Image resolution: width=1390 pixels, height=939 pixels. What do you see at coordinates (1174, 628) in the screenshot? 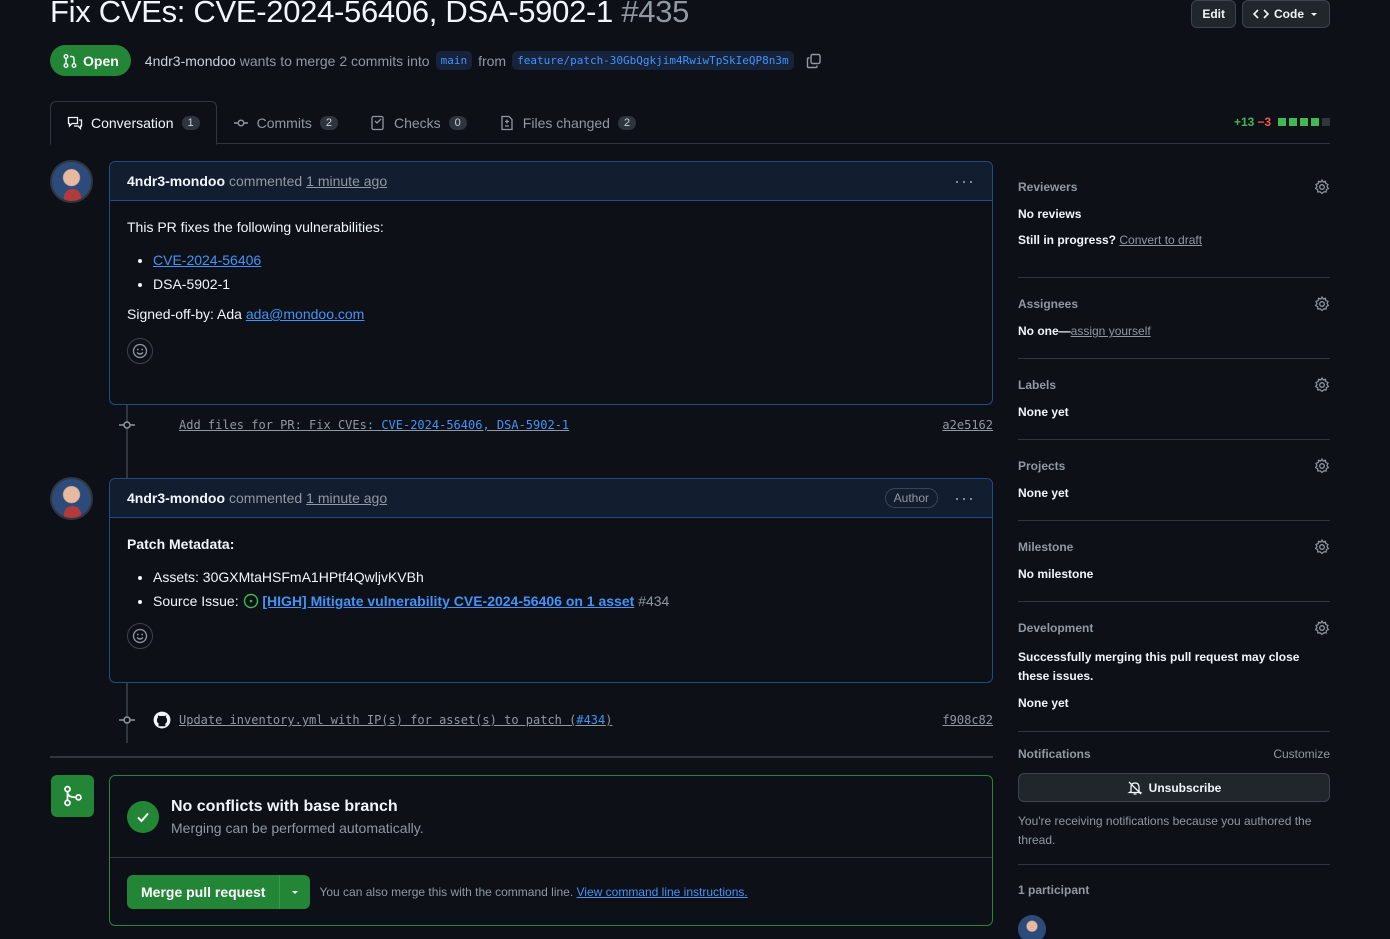
I see `sidebar-heading: Development` at bounding box center [1174, 628].